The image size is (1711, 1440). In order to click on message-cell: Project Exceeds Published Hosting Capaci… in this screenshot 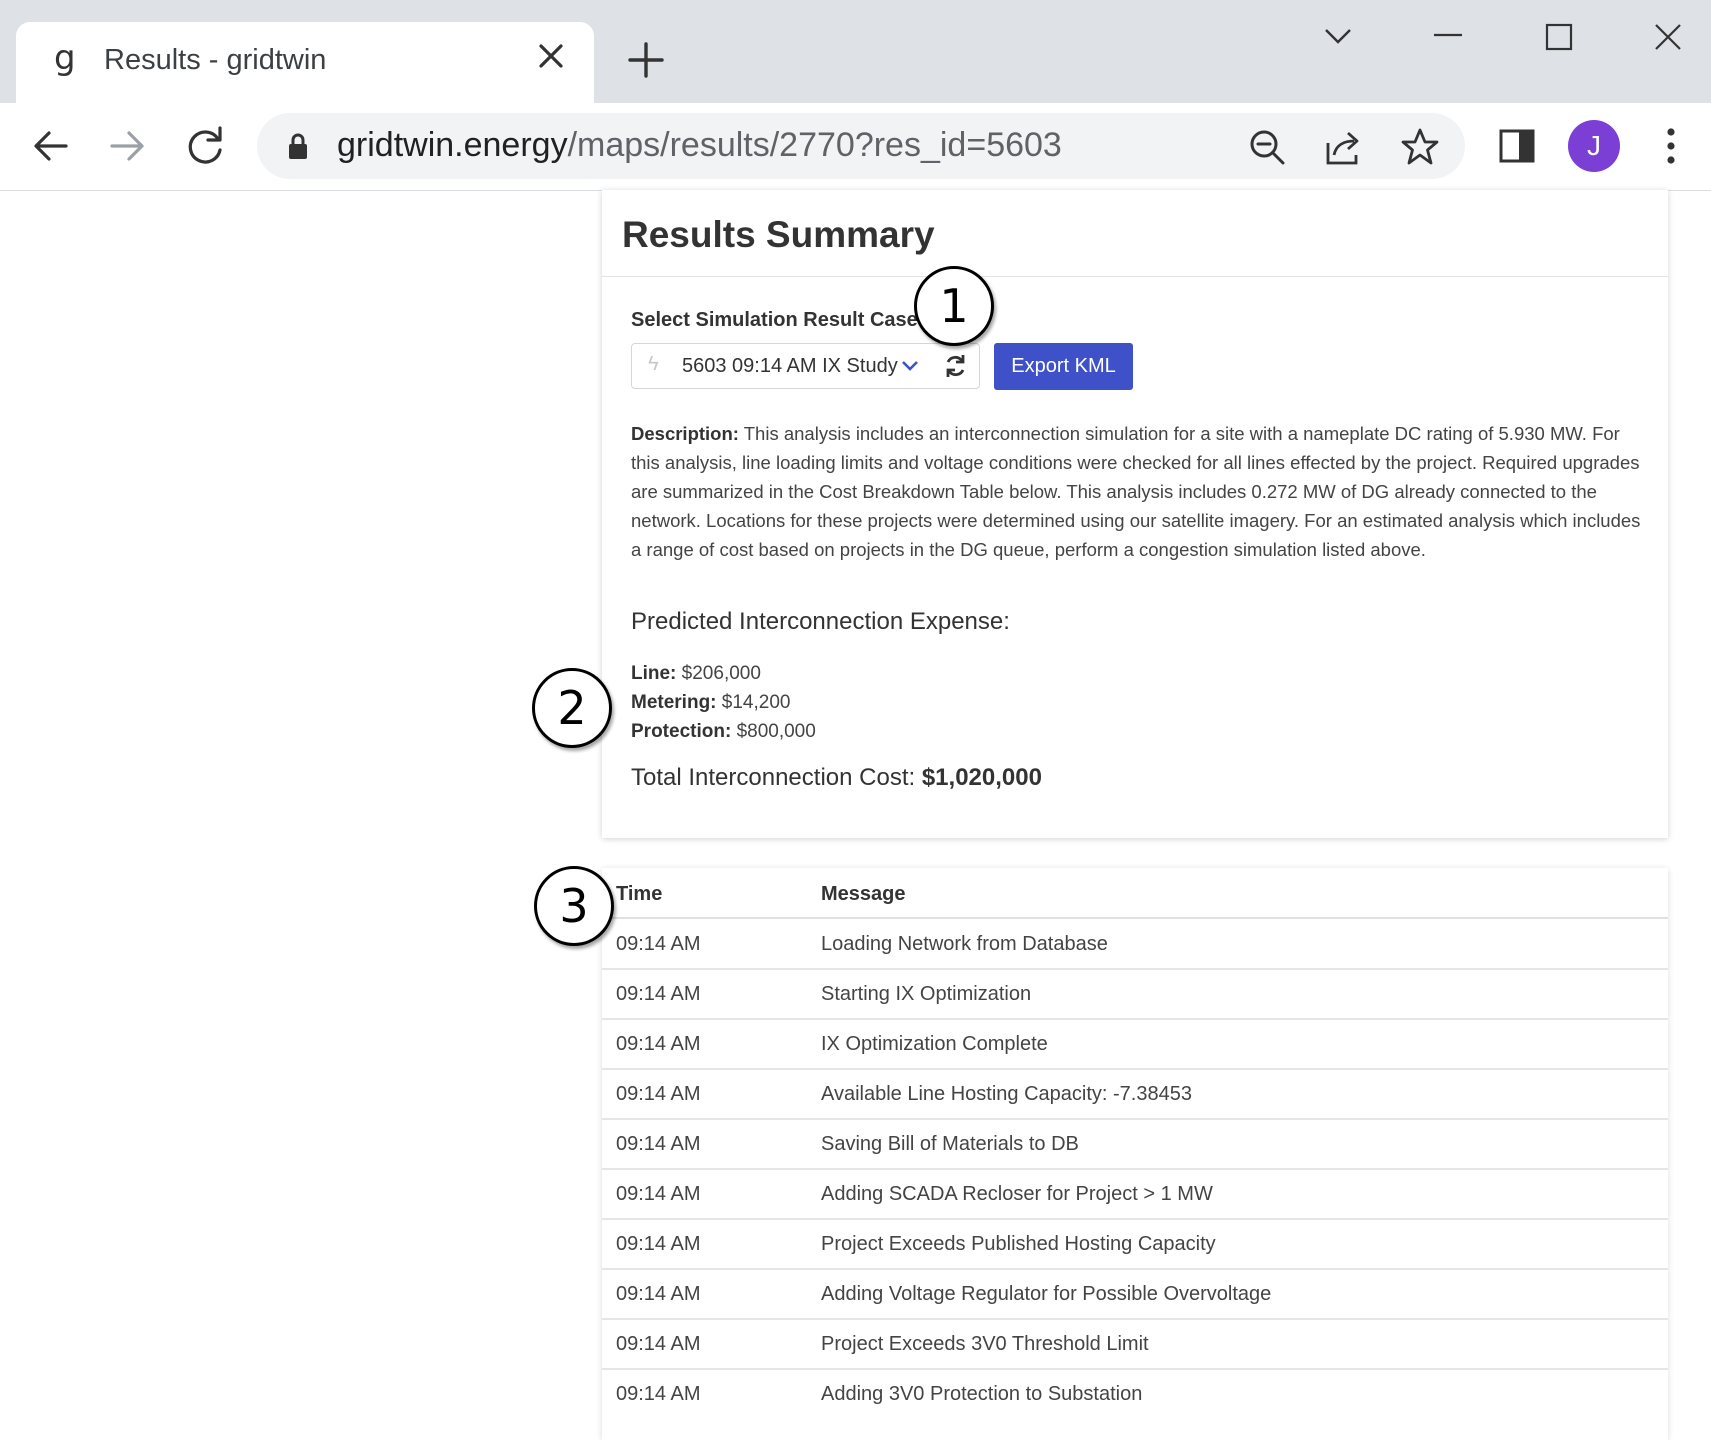, I will do `click(1018, 1244)`.